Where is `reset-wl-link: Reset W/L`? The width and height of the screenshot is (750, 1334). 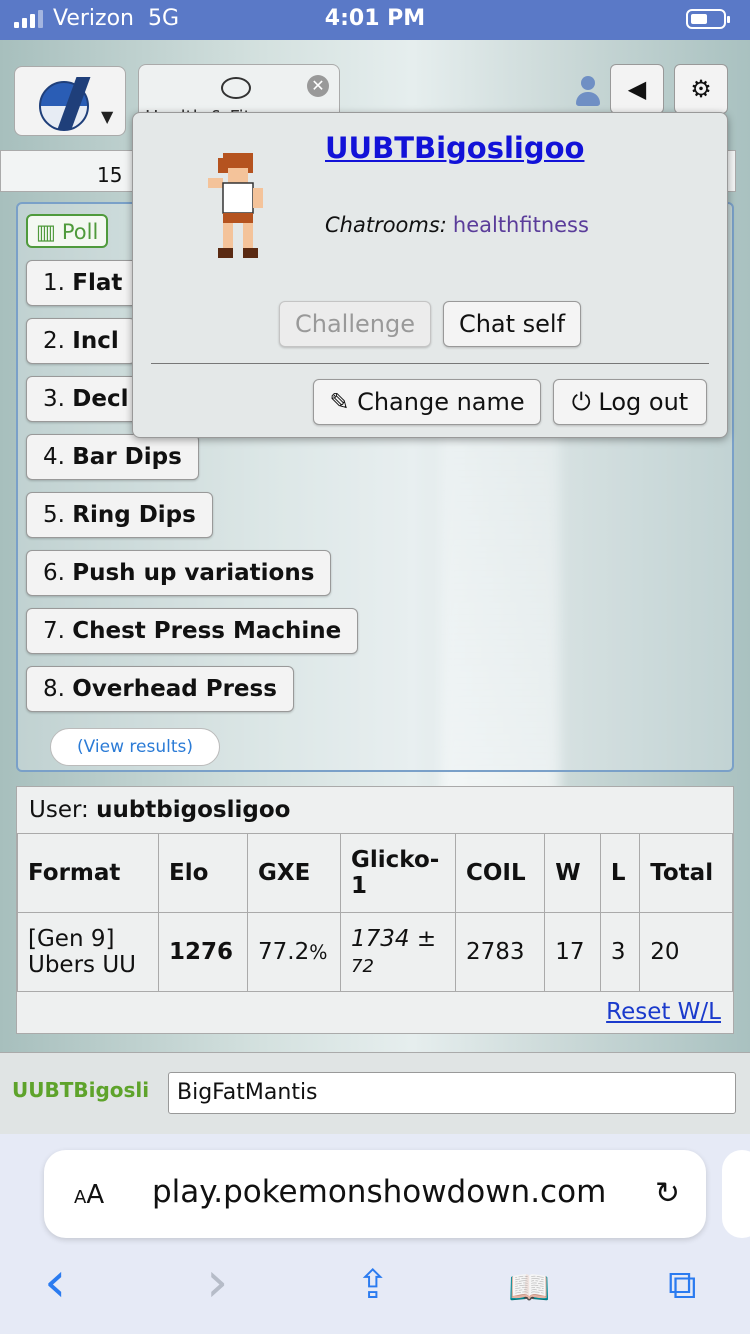
reset-wl-link: Reset W/L is located at coordinates (663, 1012).